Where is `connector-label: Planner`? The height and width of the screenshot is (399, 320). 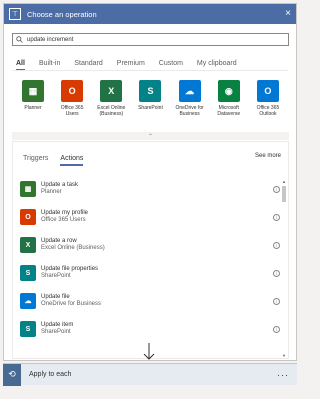
connector-label: Planner is located at coordinates (33, 108).